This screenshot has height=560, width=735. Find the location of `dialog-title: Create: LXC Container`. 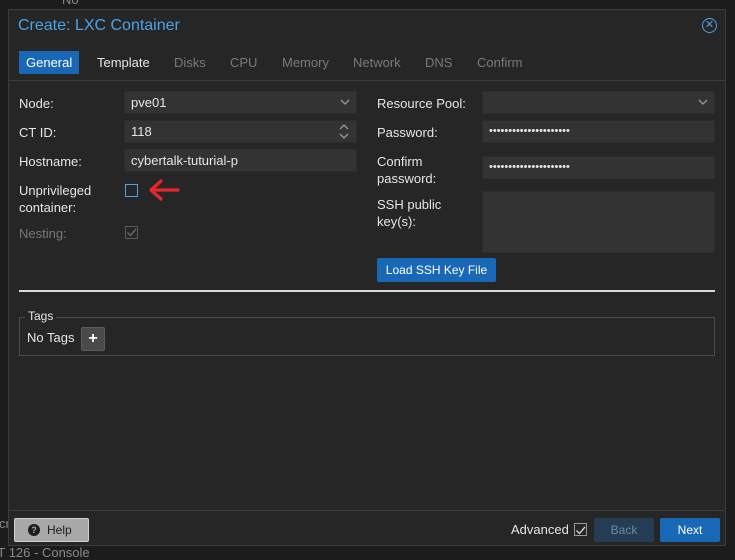

dialog-title: Create: LXC Container is located at coordinates (99, 25).